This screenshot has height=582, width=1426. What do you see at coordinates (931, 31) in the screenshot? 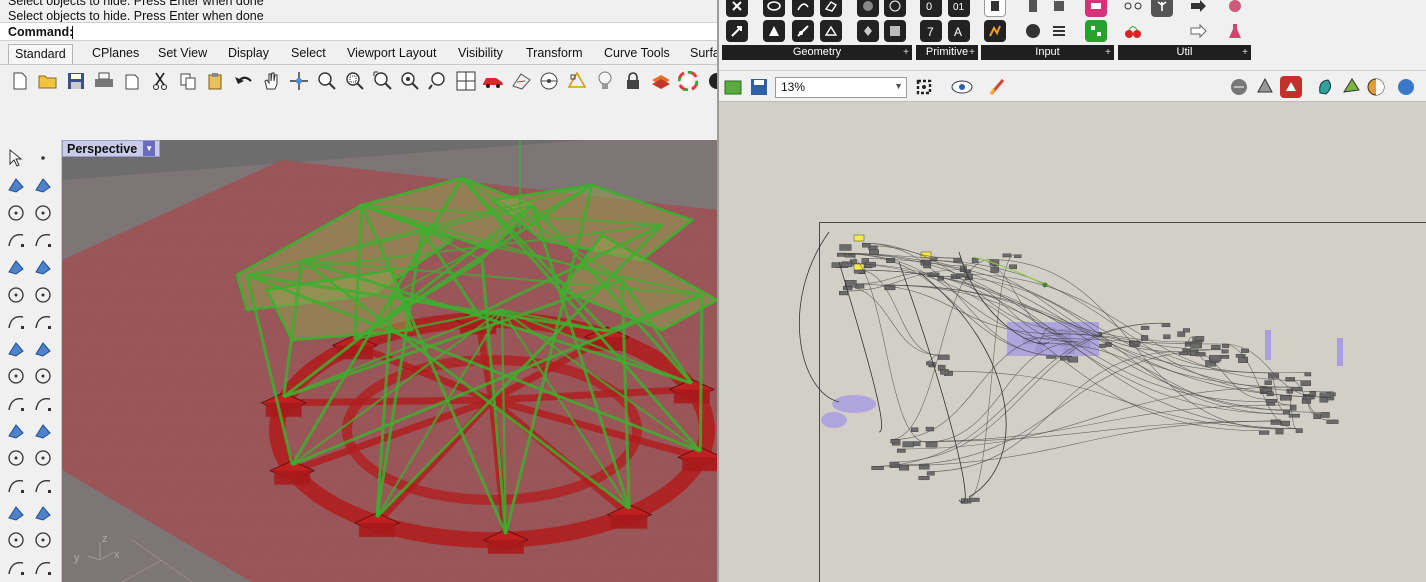
I see `seven-component-icon: 7` at bounding box center [931, 31].